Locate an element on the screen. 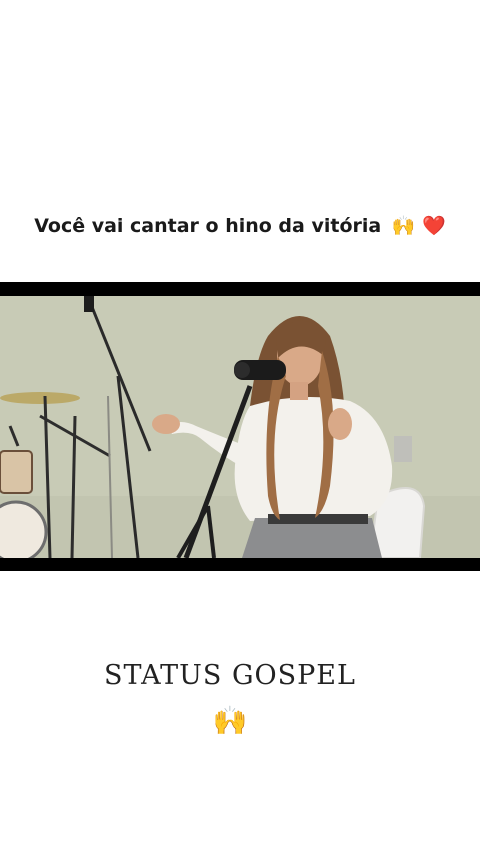 The width and height of the screenshot is (480, 854). caption-text: Você vai cantar o hino da vitória is located at coordinates (208, 226).